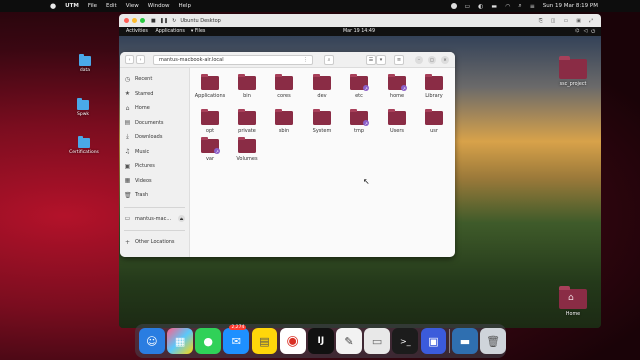 The image size is (640, 360). Describe the element at coordinates (433, 341) in the screenshot. I see `utm-icon: ▣` at that location.